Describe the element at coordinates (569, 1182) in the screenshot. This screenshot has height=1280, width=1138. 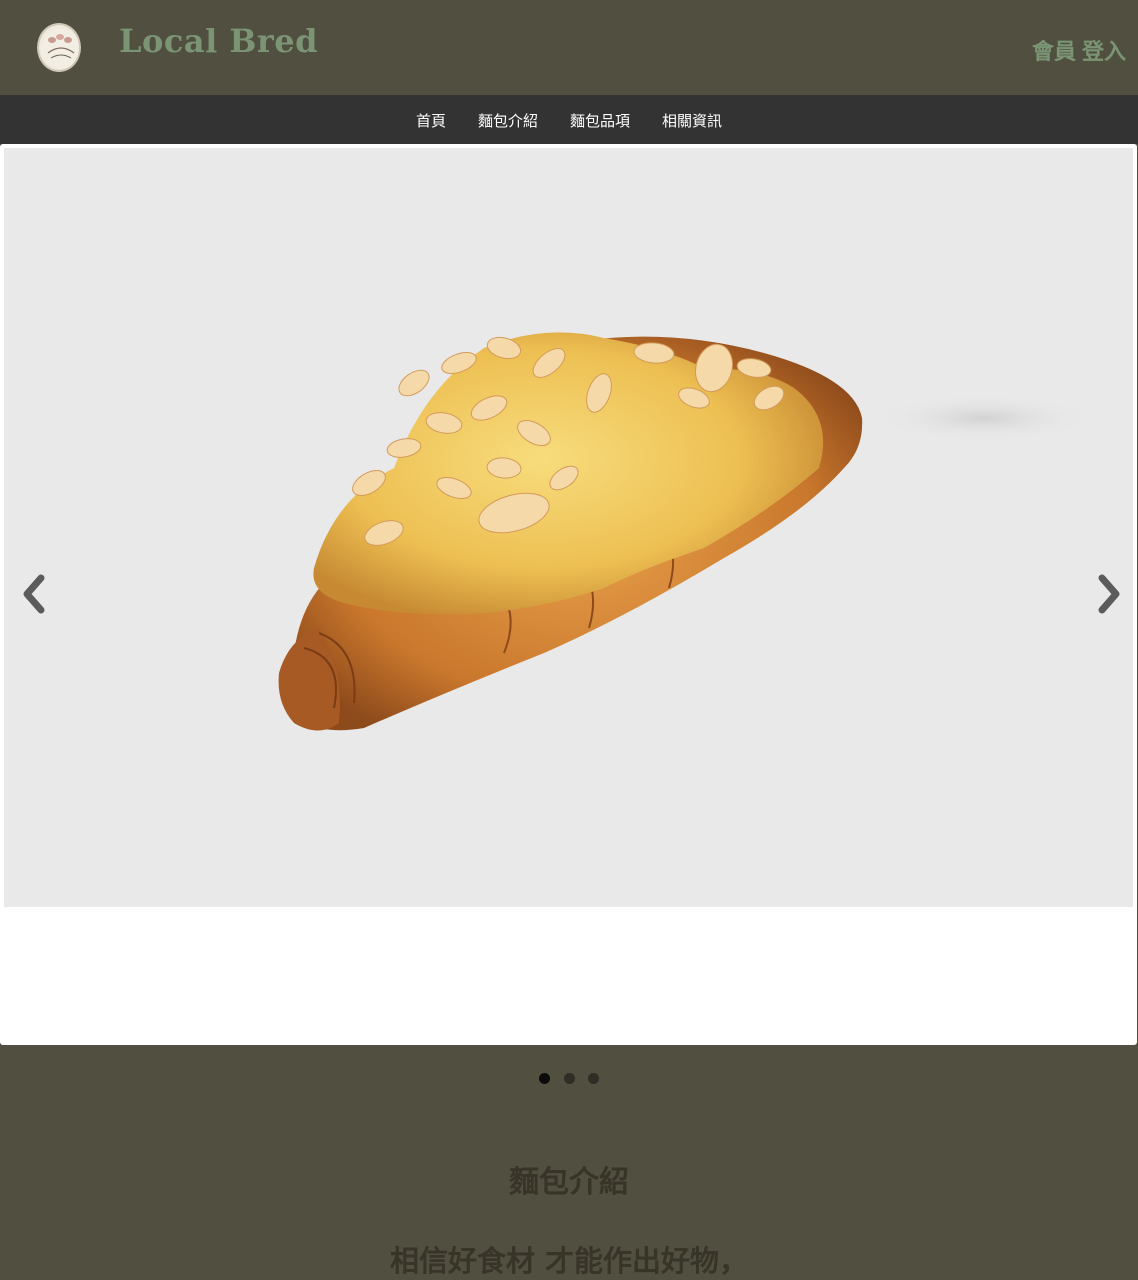
I see `section-title: 麵包介紹` at that location.